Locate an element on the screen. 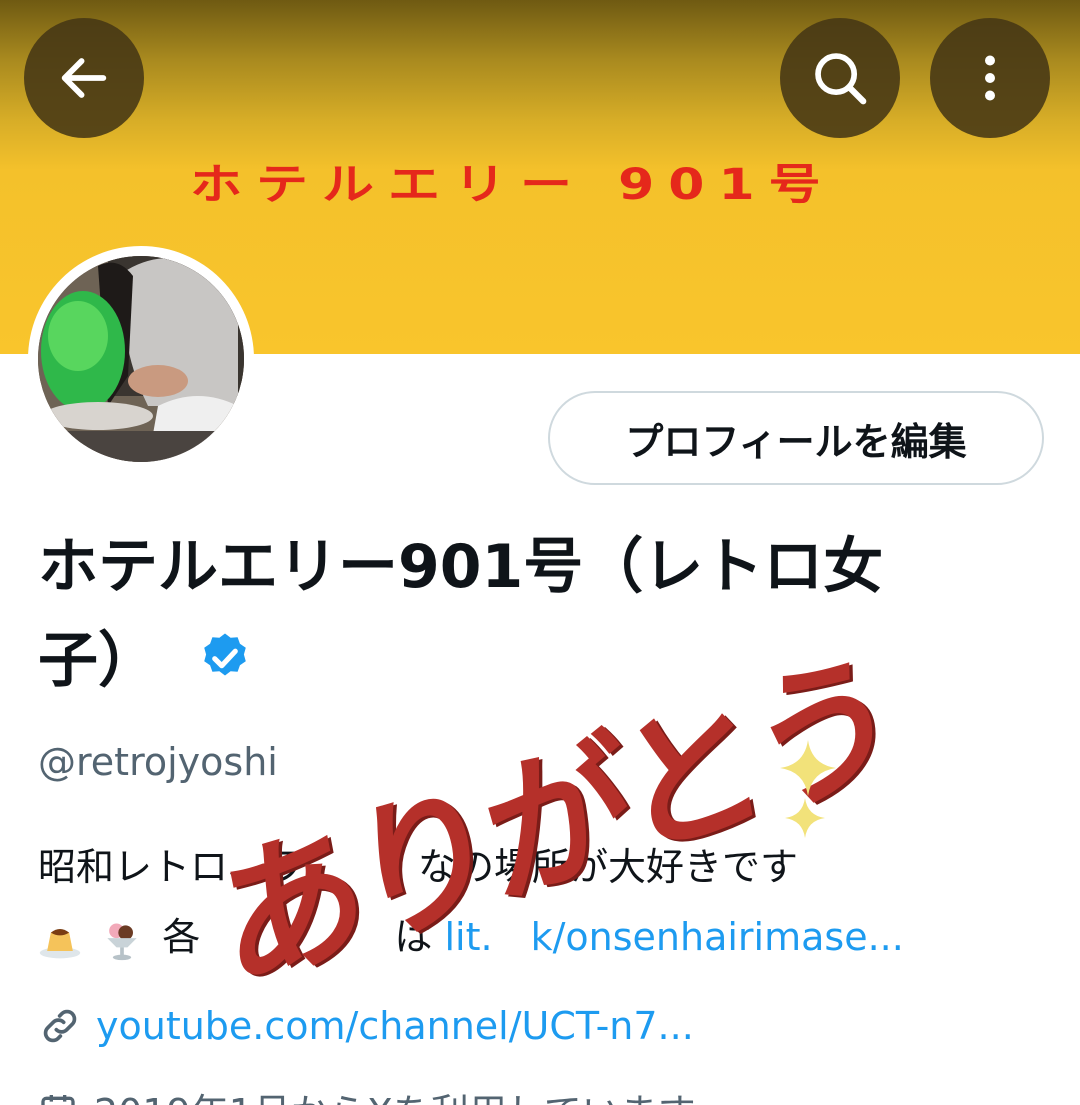 The height and width of the screenshot is (1105, 1080). display-name: ホテルエリー901号（レトロ女子） is located at coordinates (508, 614).